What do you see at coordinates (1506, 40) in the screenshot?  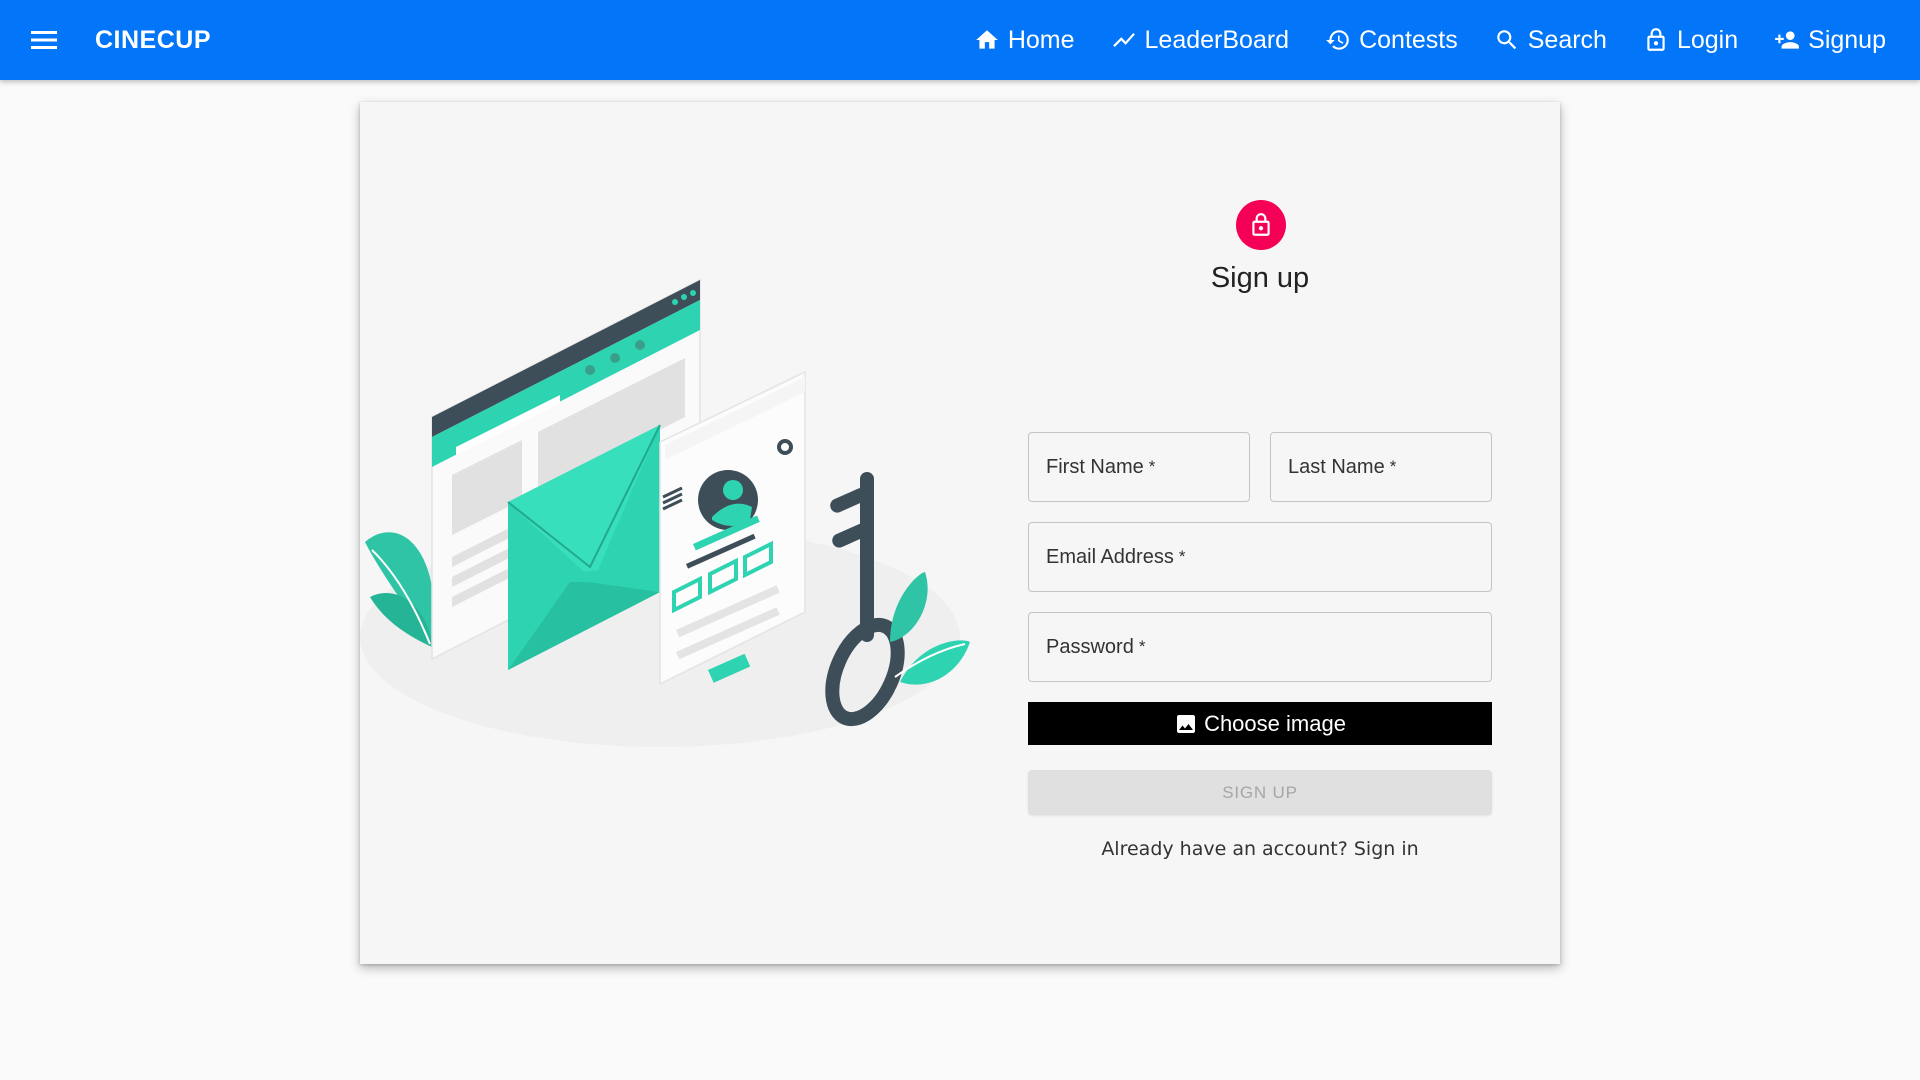 I see `search-icon` at bounding box center [1506, 40].